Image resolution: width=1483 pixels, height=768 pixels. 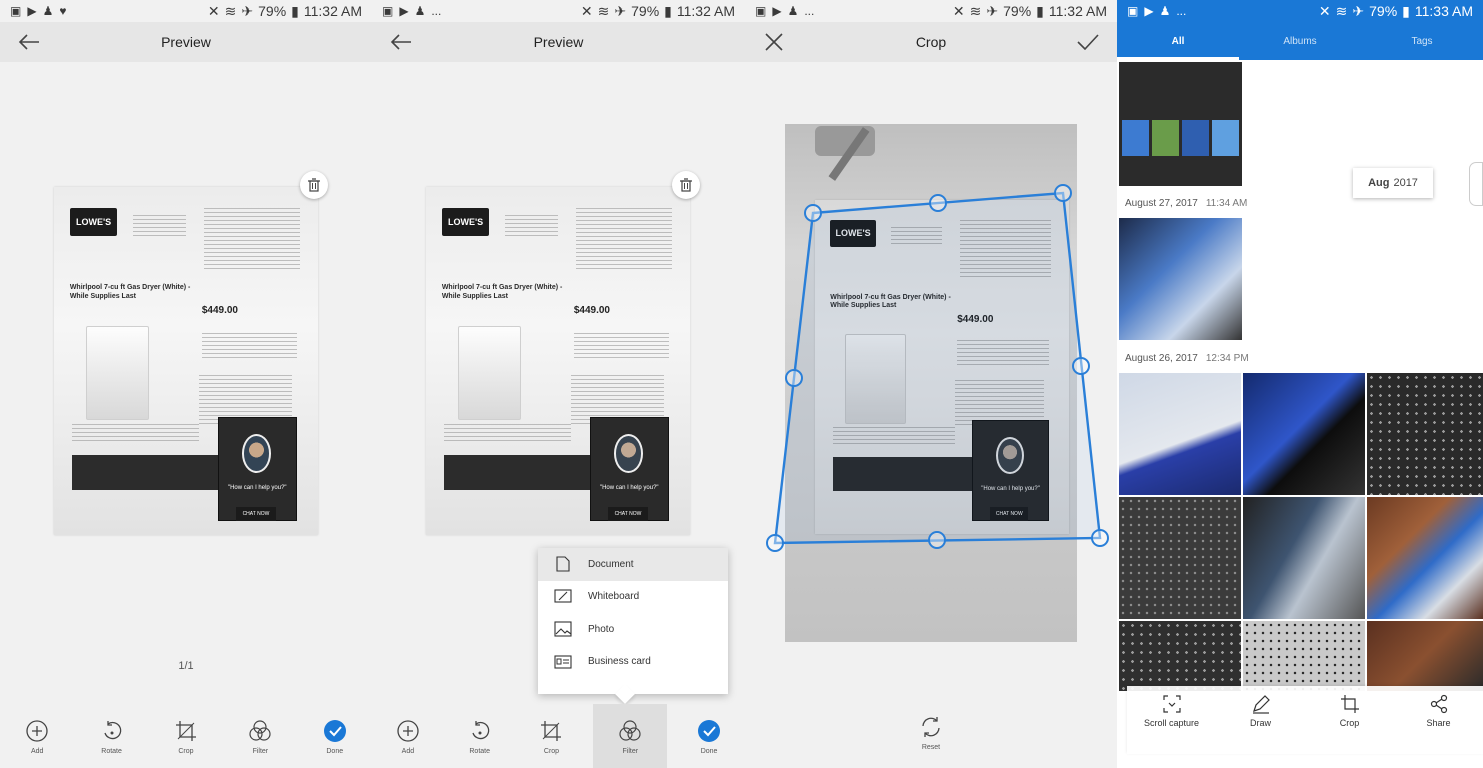 What do you see at coordinates (709, 731) in the screenshot?
I see `checkmark-circle-icon` at bounding box center [709, 731].